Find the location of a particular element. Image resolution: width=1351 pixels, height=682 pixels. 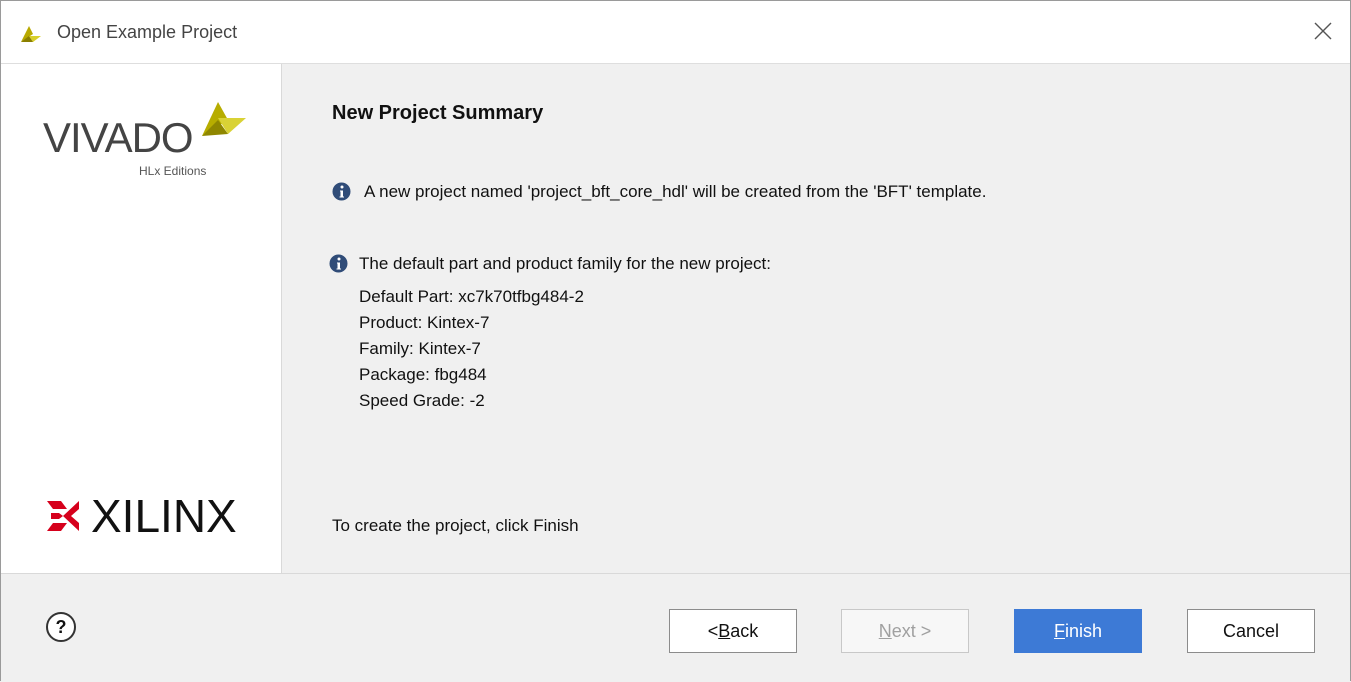

finish-button-label: inish is located at coordinates (1083, 630).